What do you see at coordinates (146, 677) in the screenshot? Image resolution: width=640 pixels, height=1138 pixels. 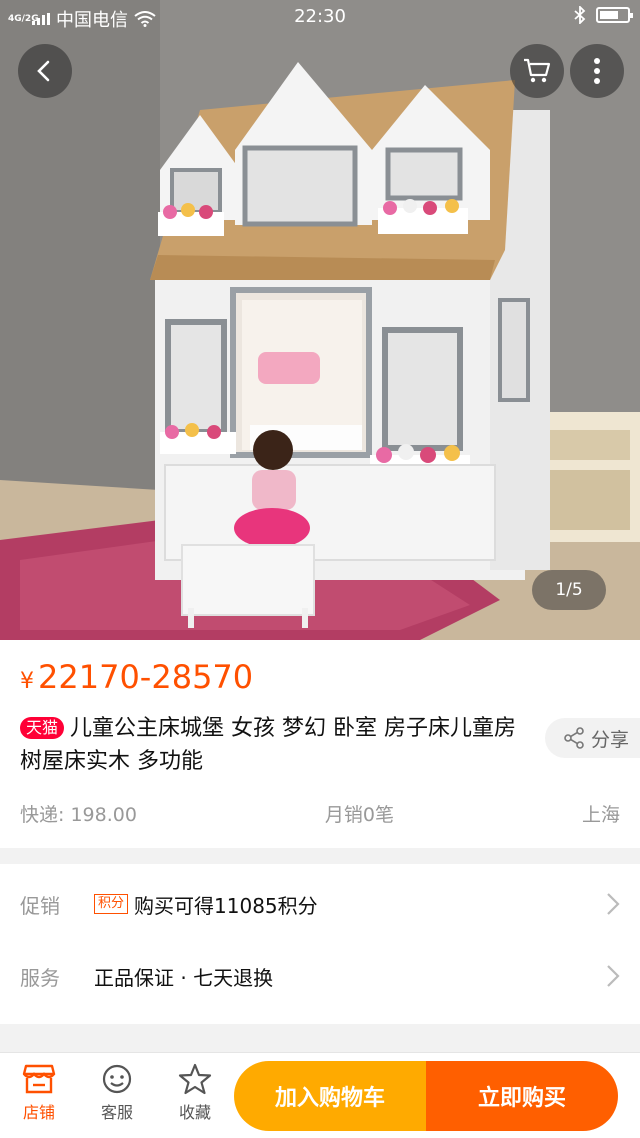 I see `price-range: 22170-28570` at bounding box center [146, 677].